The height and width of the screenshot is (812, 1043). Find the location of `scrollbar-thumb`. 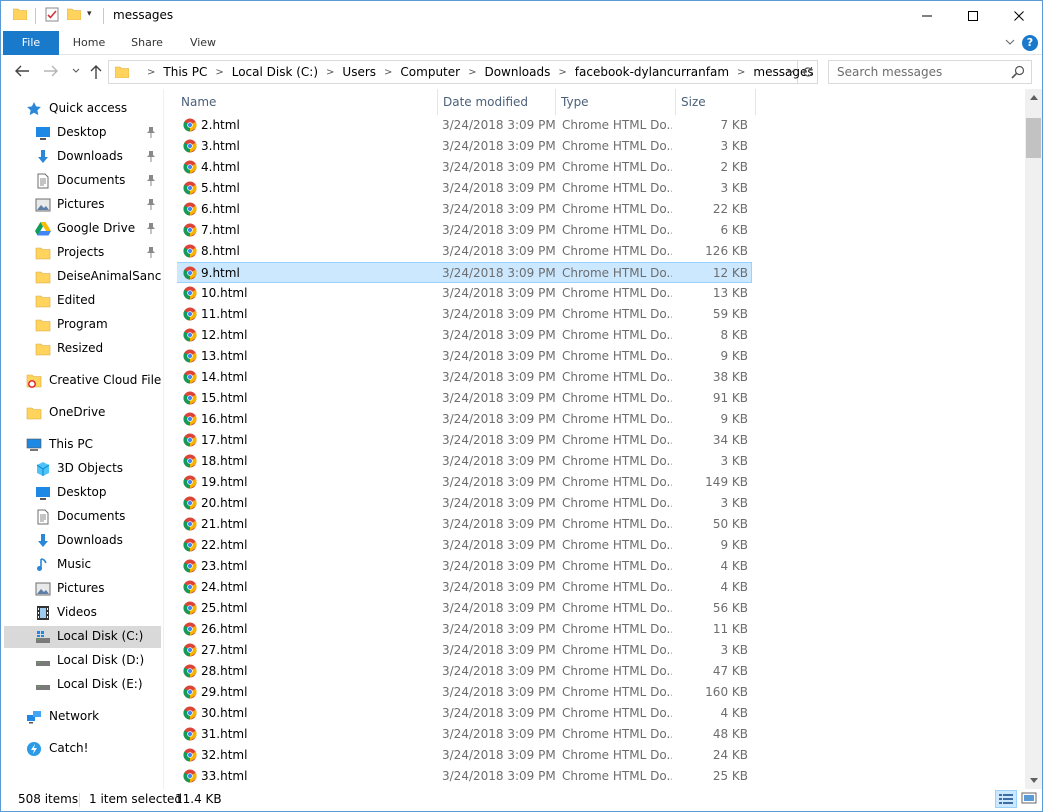

scrollbar-thumb is located at coordinates (1033, 138).